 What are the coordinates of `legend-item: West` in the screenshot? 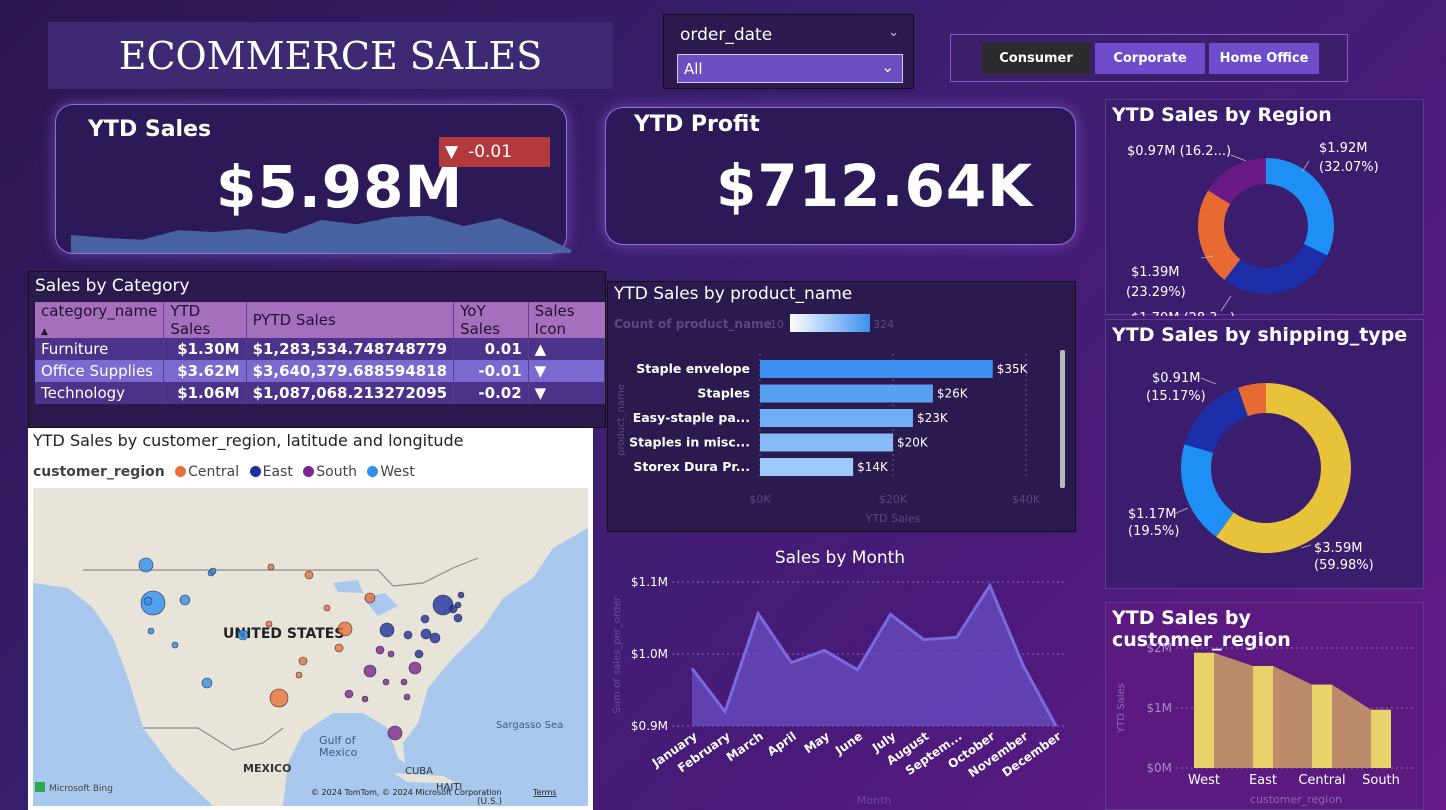 It's located at (397, 472).